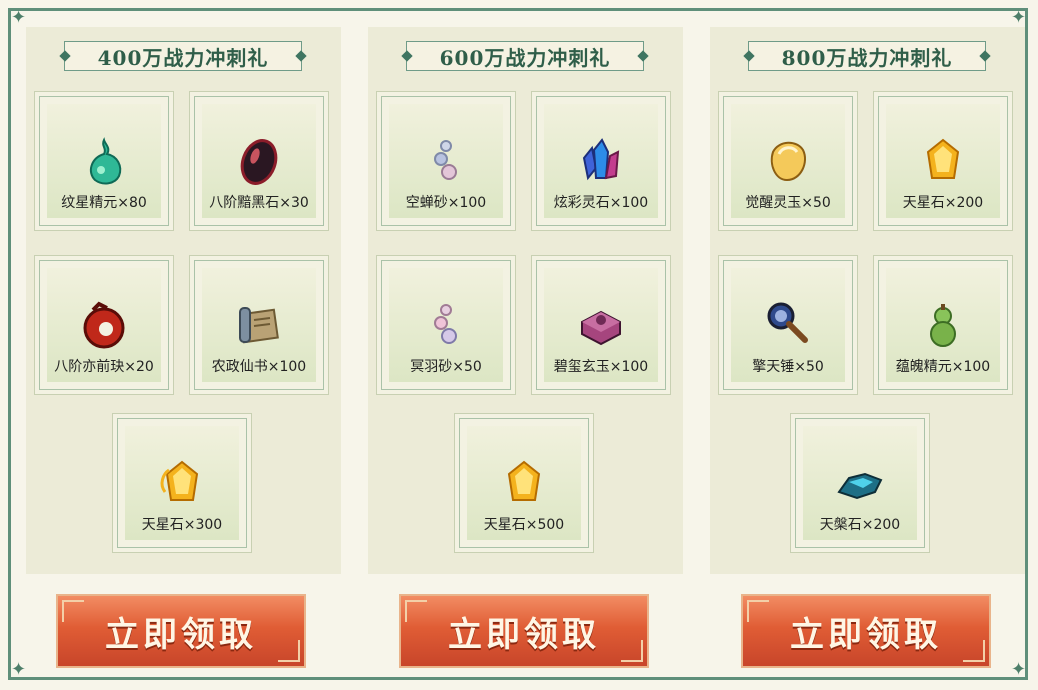  I want to click on reward-item: 天星石×200, so click(943, 161).